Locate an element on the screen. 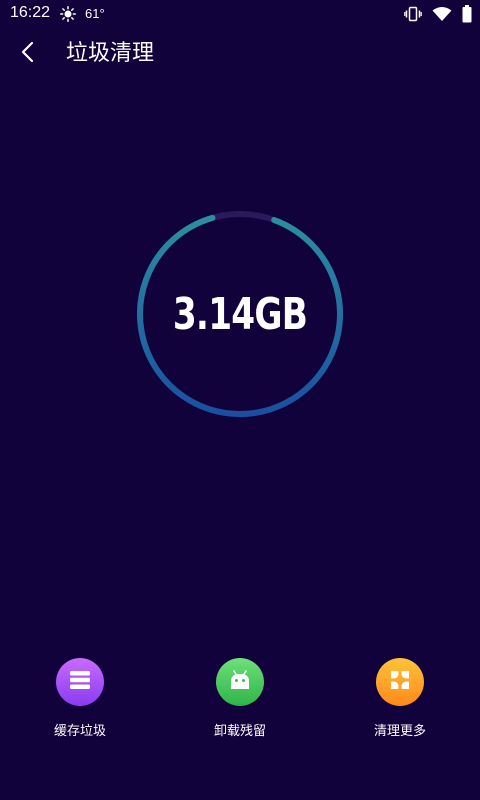  junk-size-gauge: 3.14GB is located at coordinates (240, 314).